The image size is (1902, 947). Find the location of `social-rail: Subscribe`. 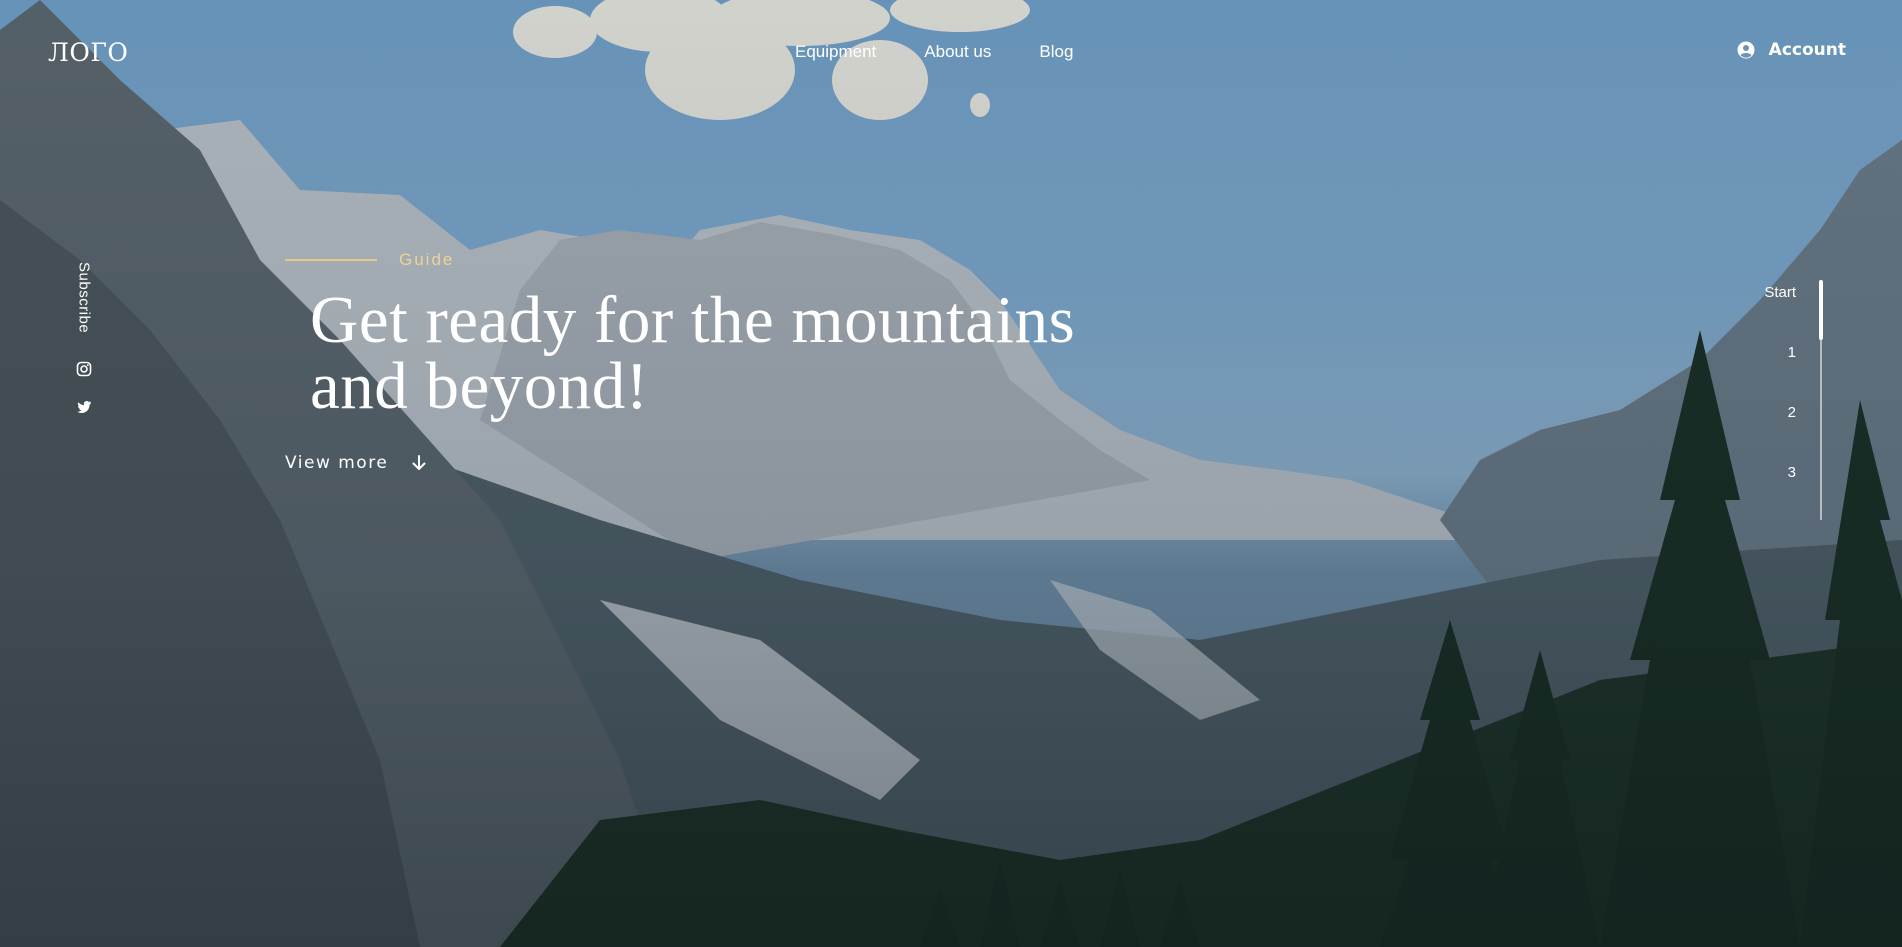

social-rail: Subscribe is located at coordinates (84, 338).